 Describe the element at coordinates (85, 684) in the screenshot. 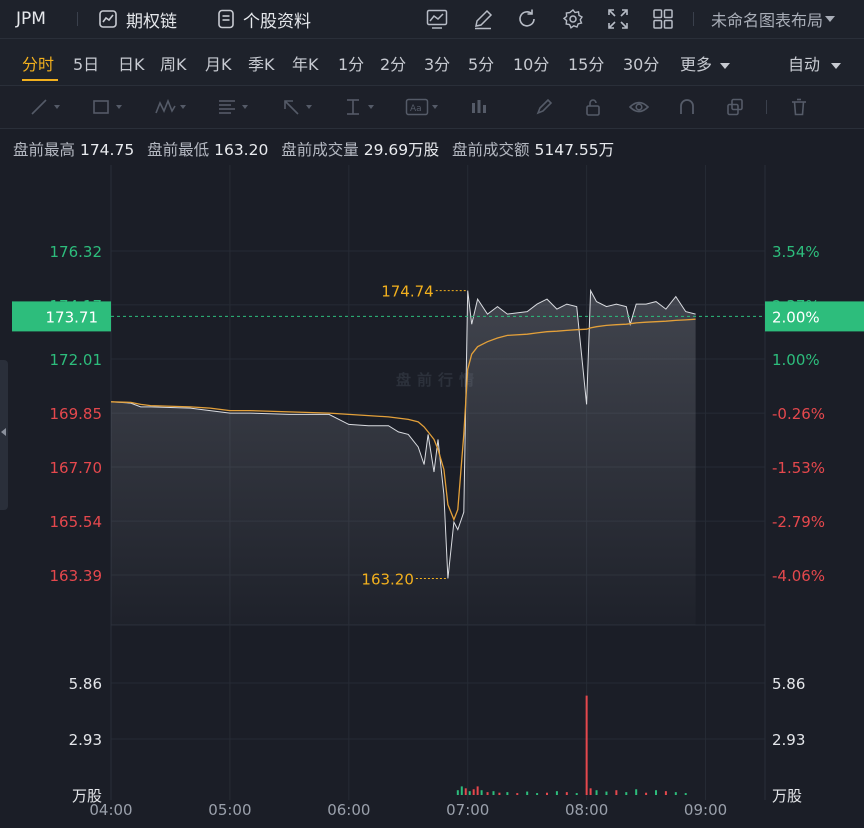

I see `volume-axis-label-left: 5.86` at that location.